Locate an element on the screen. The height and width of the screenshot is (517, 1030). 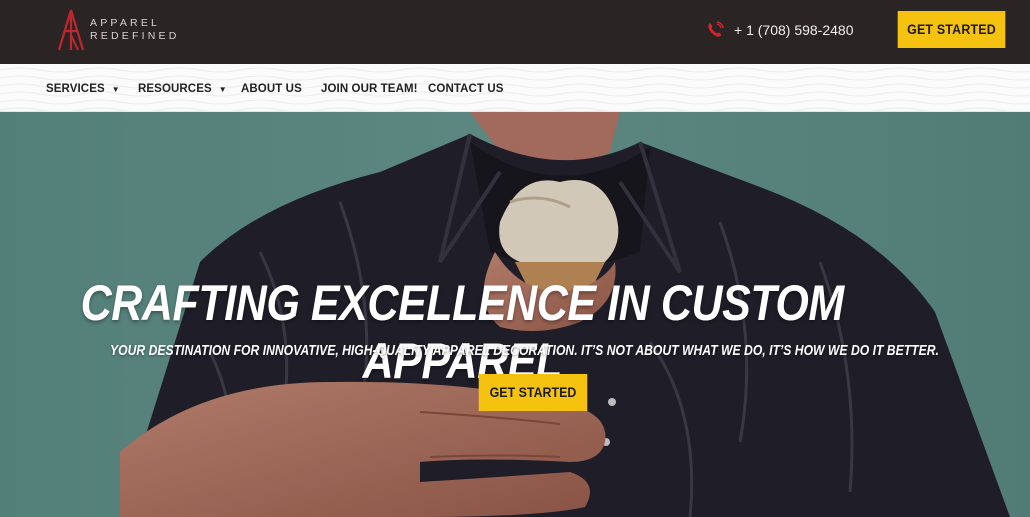
nav-item-label: ABOUT US is located at coordinates (271, 89).